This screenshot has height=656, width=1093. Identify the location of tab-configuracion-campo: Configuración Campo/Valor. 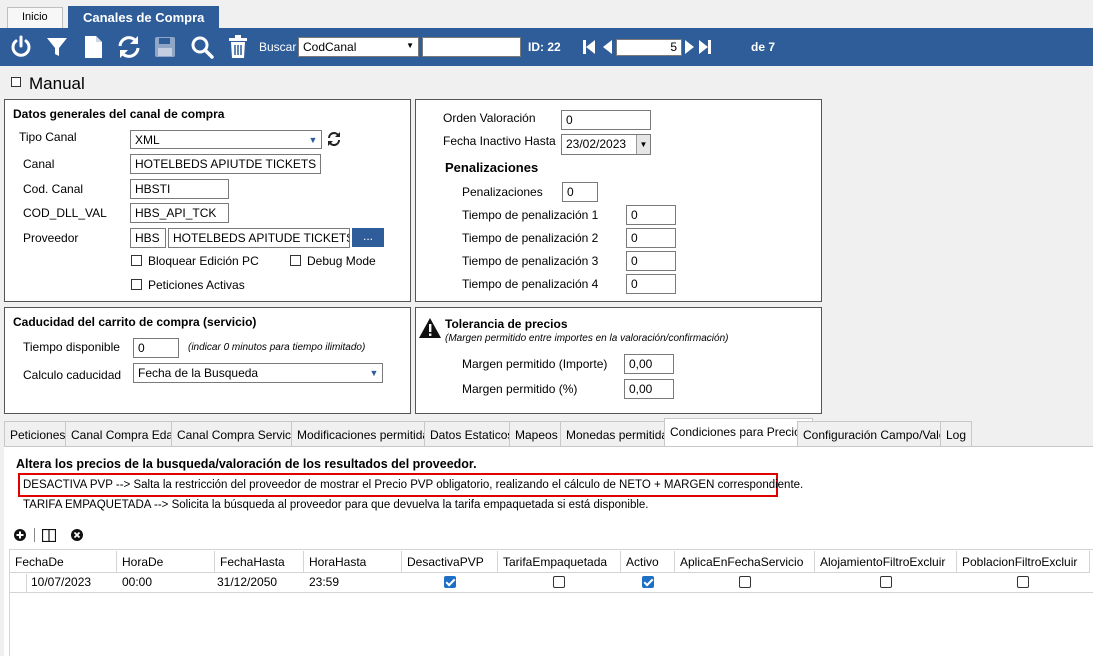
(876, 433).